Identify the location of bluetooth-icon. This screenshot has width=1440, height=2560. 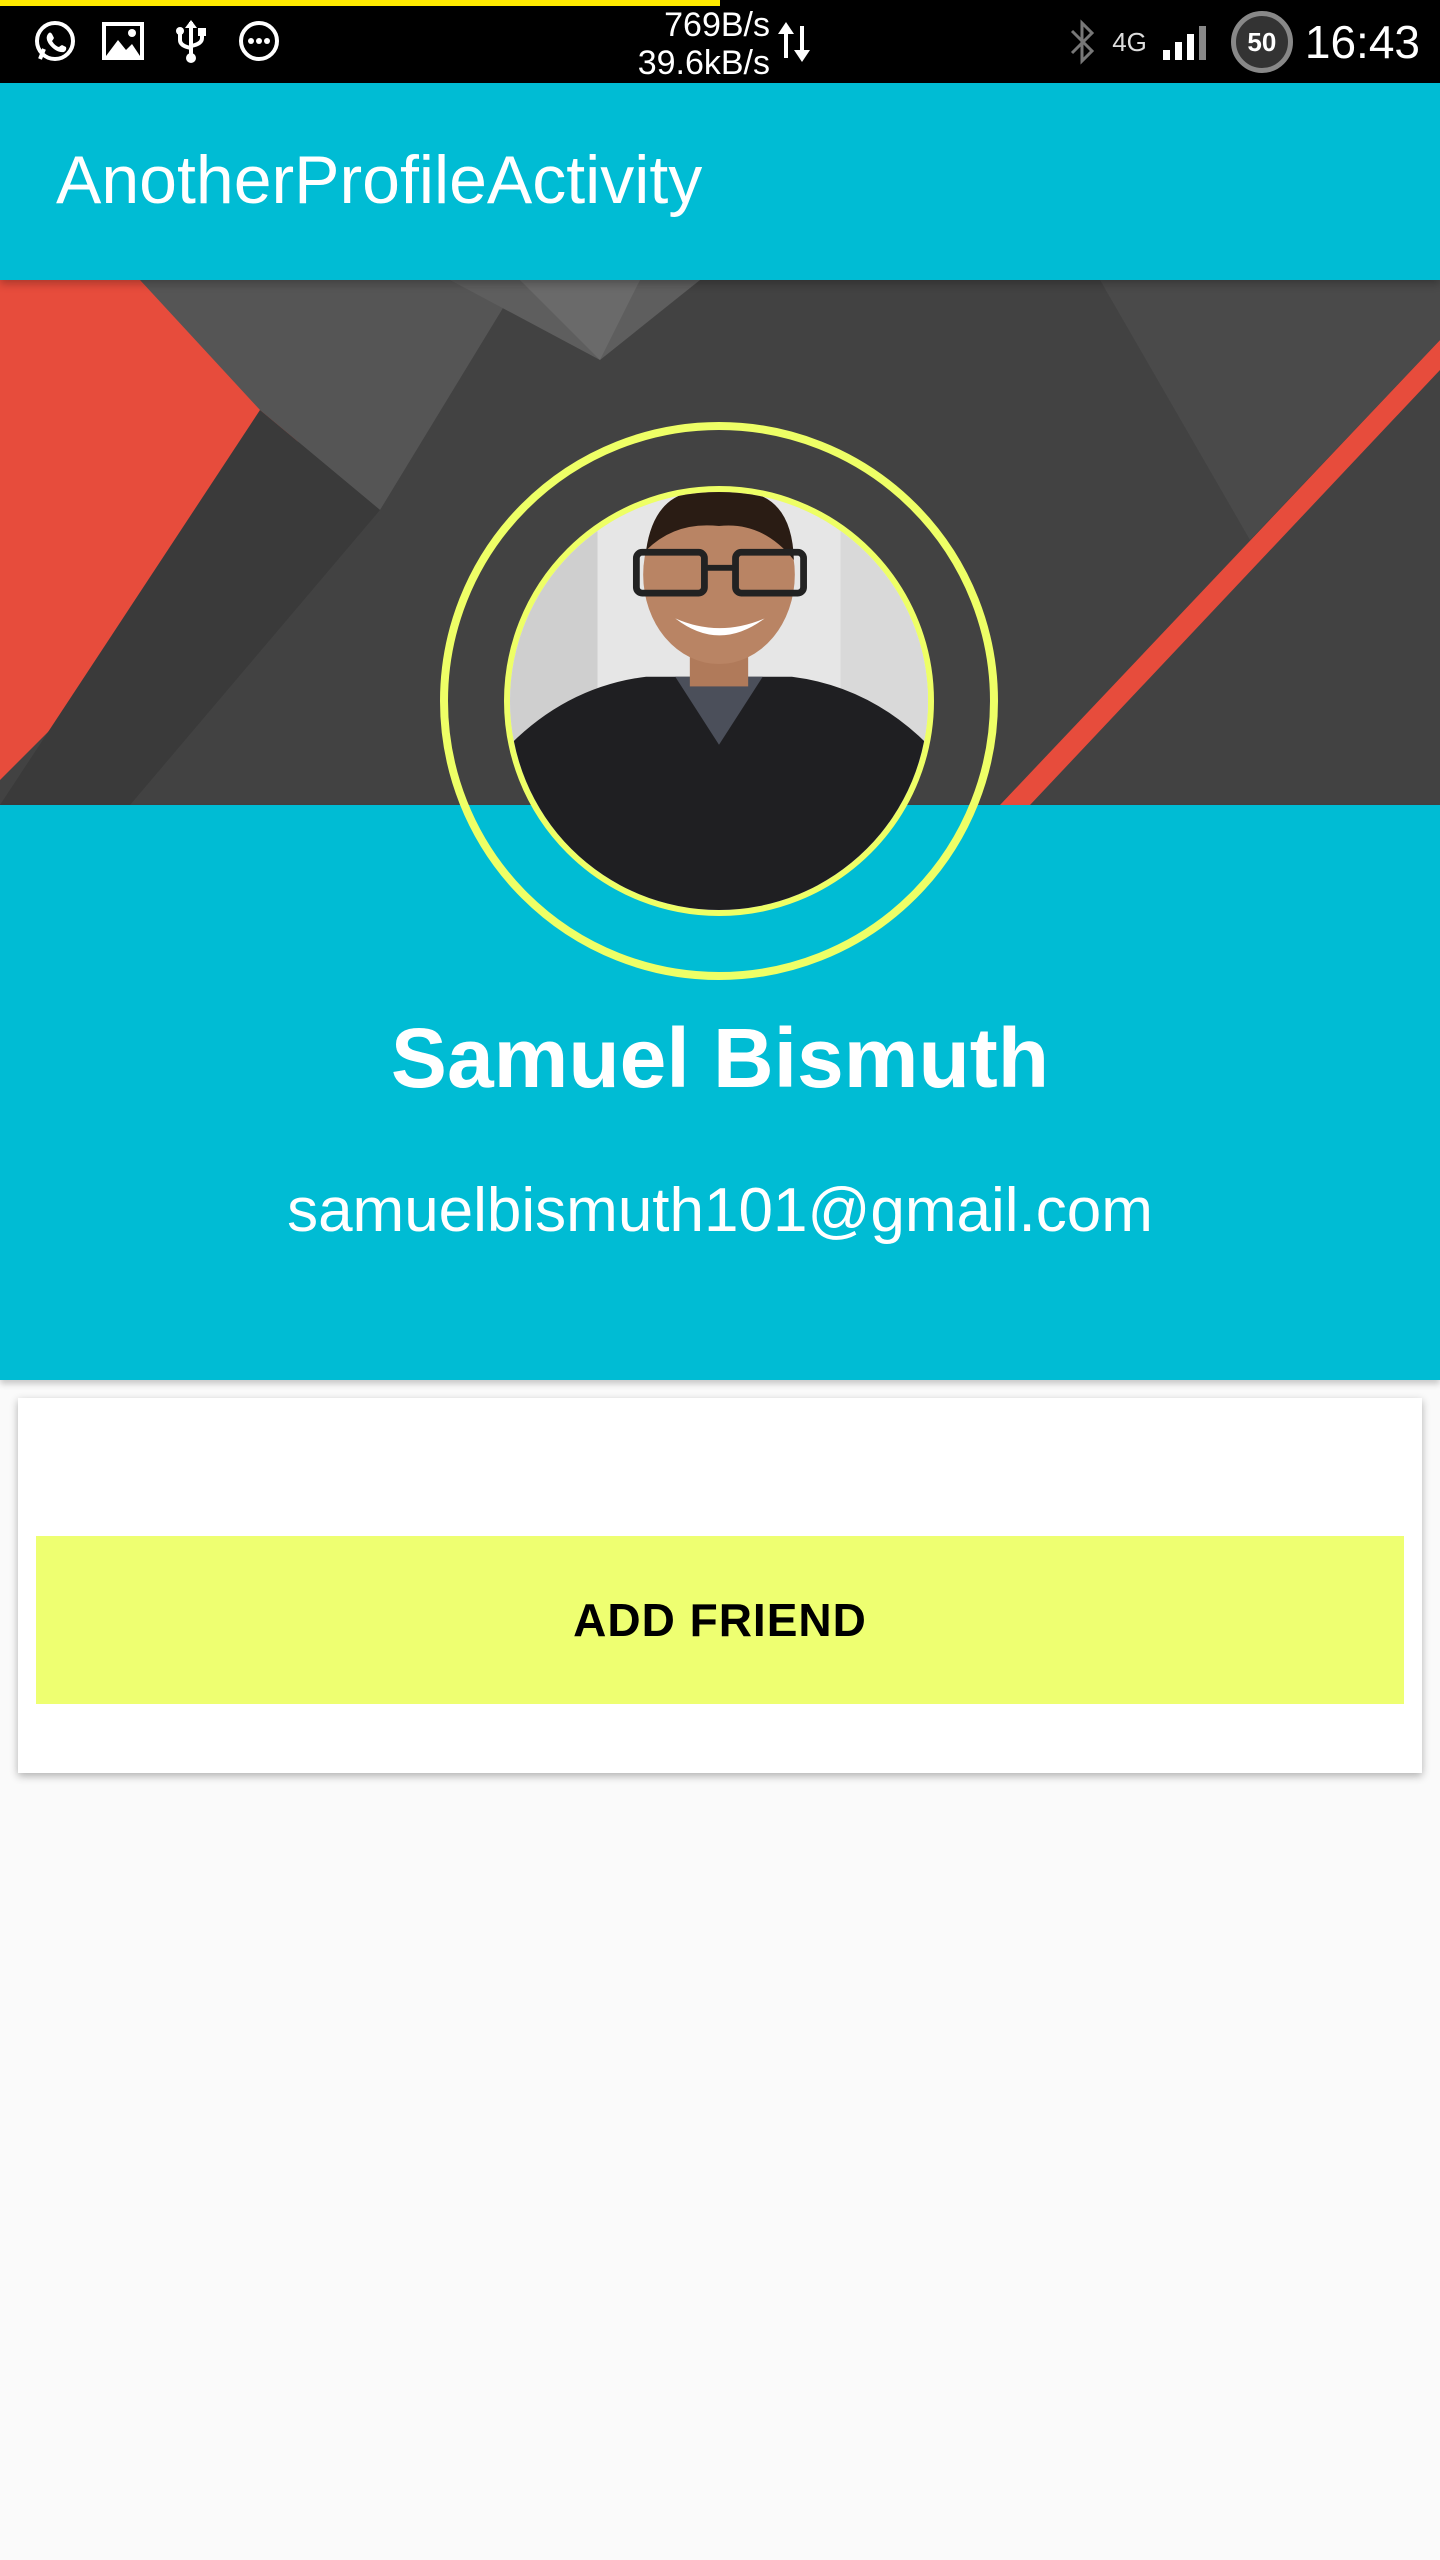
(1083, 42).